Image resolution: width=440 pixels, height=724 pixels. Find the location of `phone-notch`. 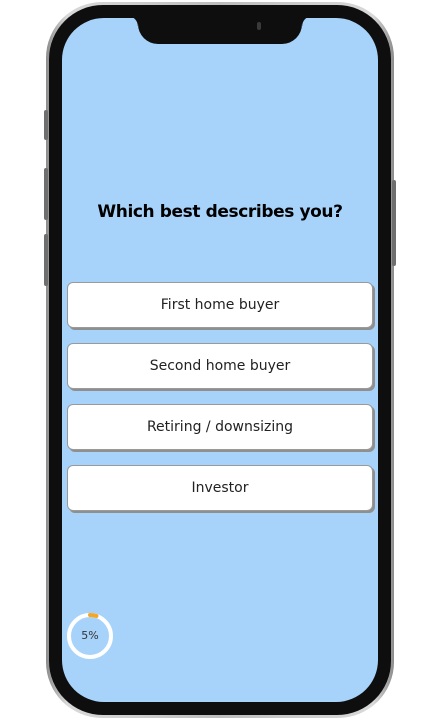

phone-notch is located at coordinates (220, 31).